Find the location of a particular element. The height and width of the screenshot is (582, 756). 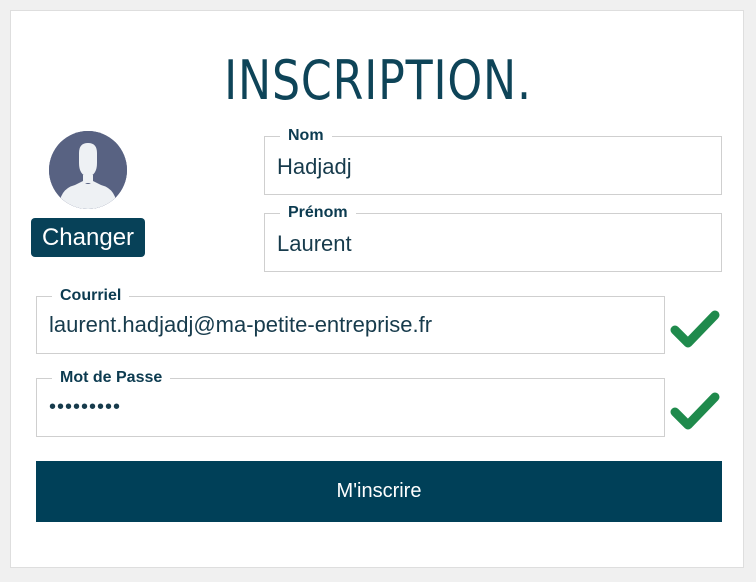

courriel-input is located at coordinates (352, 325).